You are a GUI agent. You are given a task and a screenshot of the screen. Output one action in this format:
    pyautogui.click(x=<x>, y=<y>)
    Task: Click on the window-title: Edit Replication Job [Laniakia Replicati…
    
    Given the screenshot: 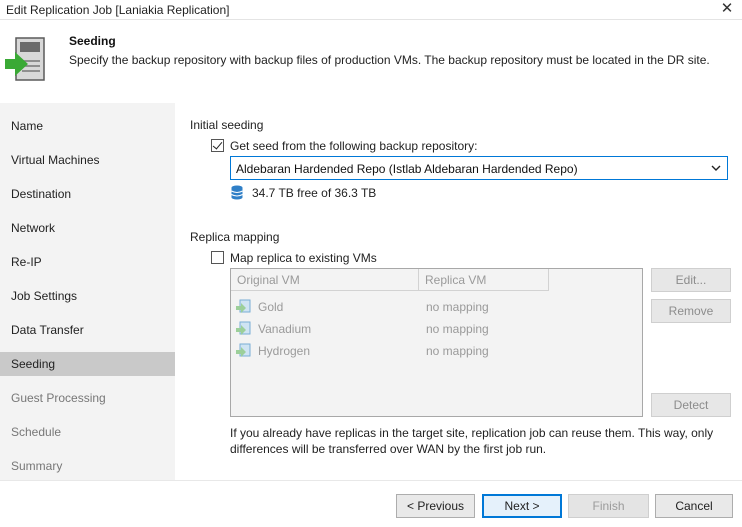 What is the action you would take?
    pyautogui.click(x=118, y=10)
    